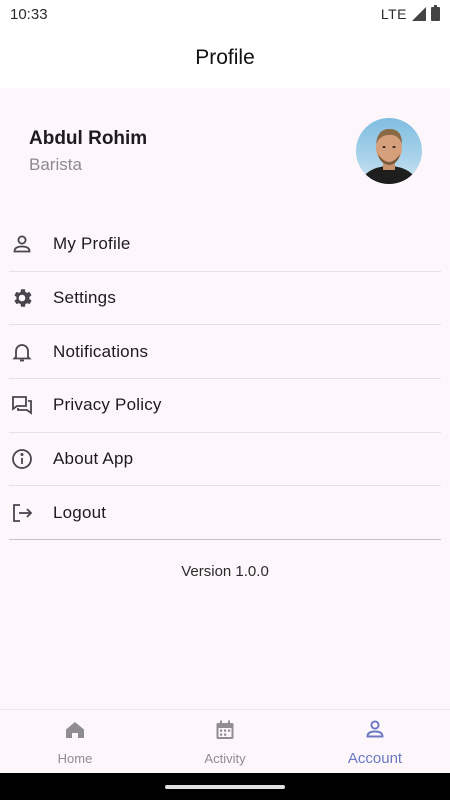 Image resolution: width=450 pixels, height=800 pixels. What do you see at coordinates (225, 406) in the screenshot?
I see `menu-item-privacy-policy: Privacy Policy` at bounding box center [225, 406].